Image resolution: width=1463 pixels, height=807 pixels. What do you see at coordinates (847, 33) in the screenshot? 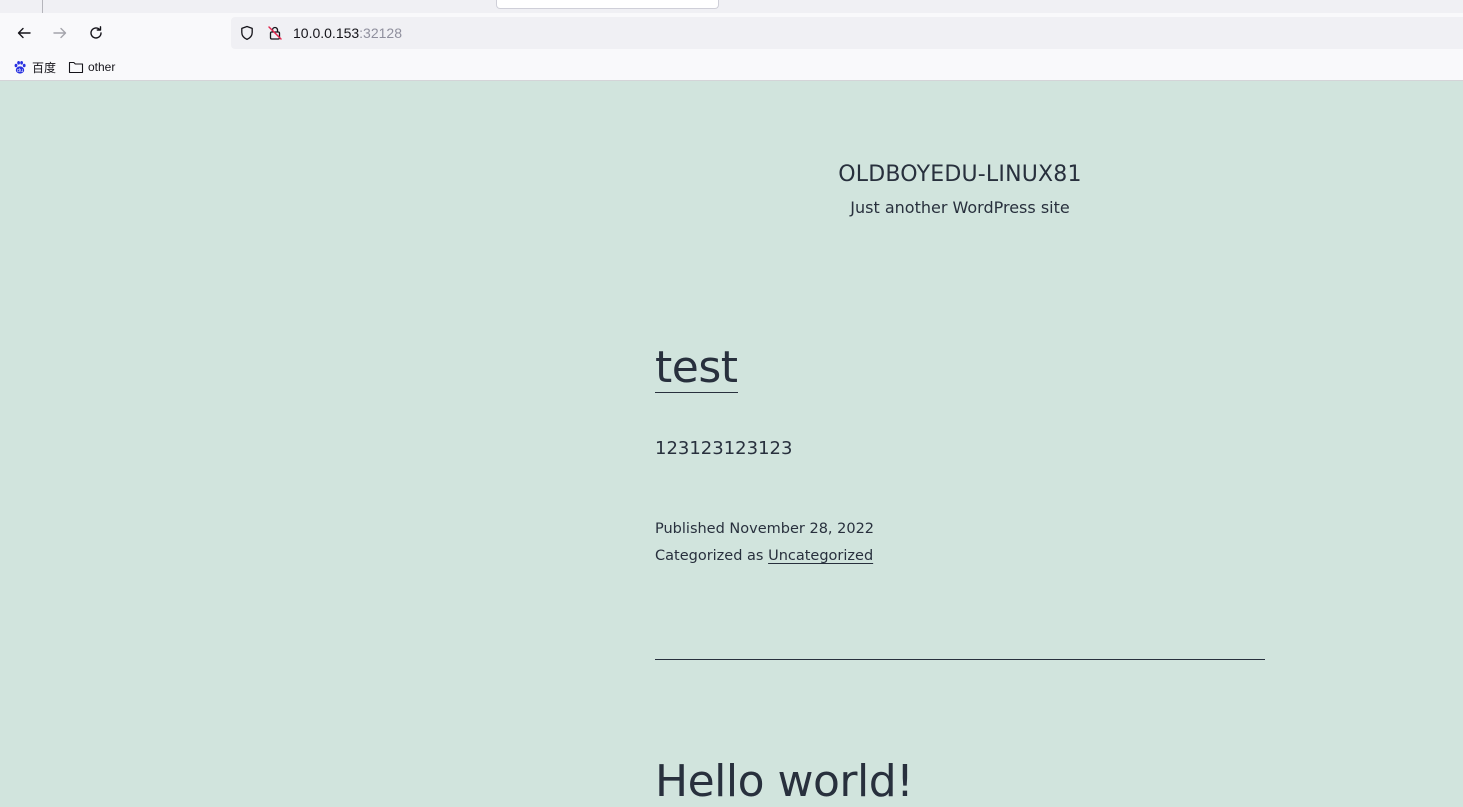
I see `url-bar: 10.0.0.153:32128` at bounding box center [847, 33].